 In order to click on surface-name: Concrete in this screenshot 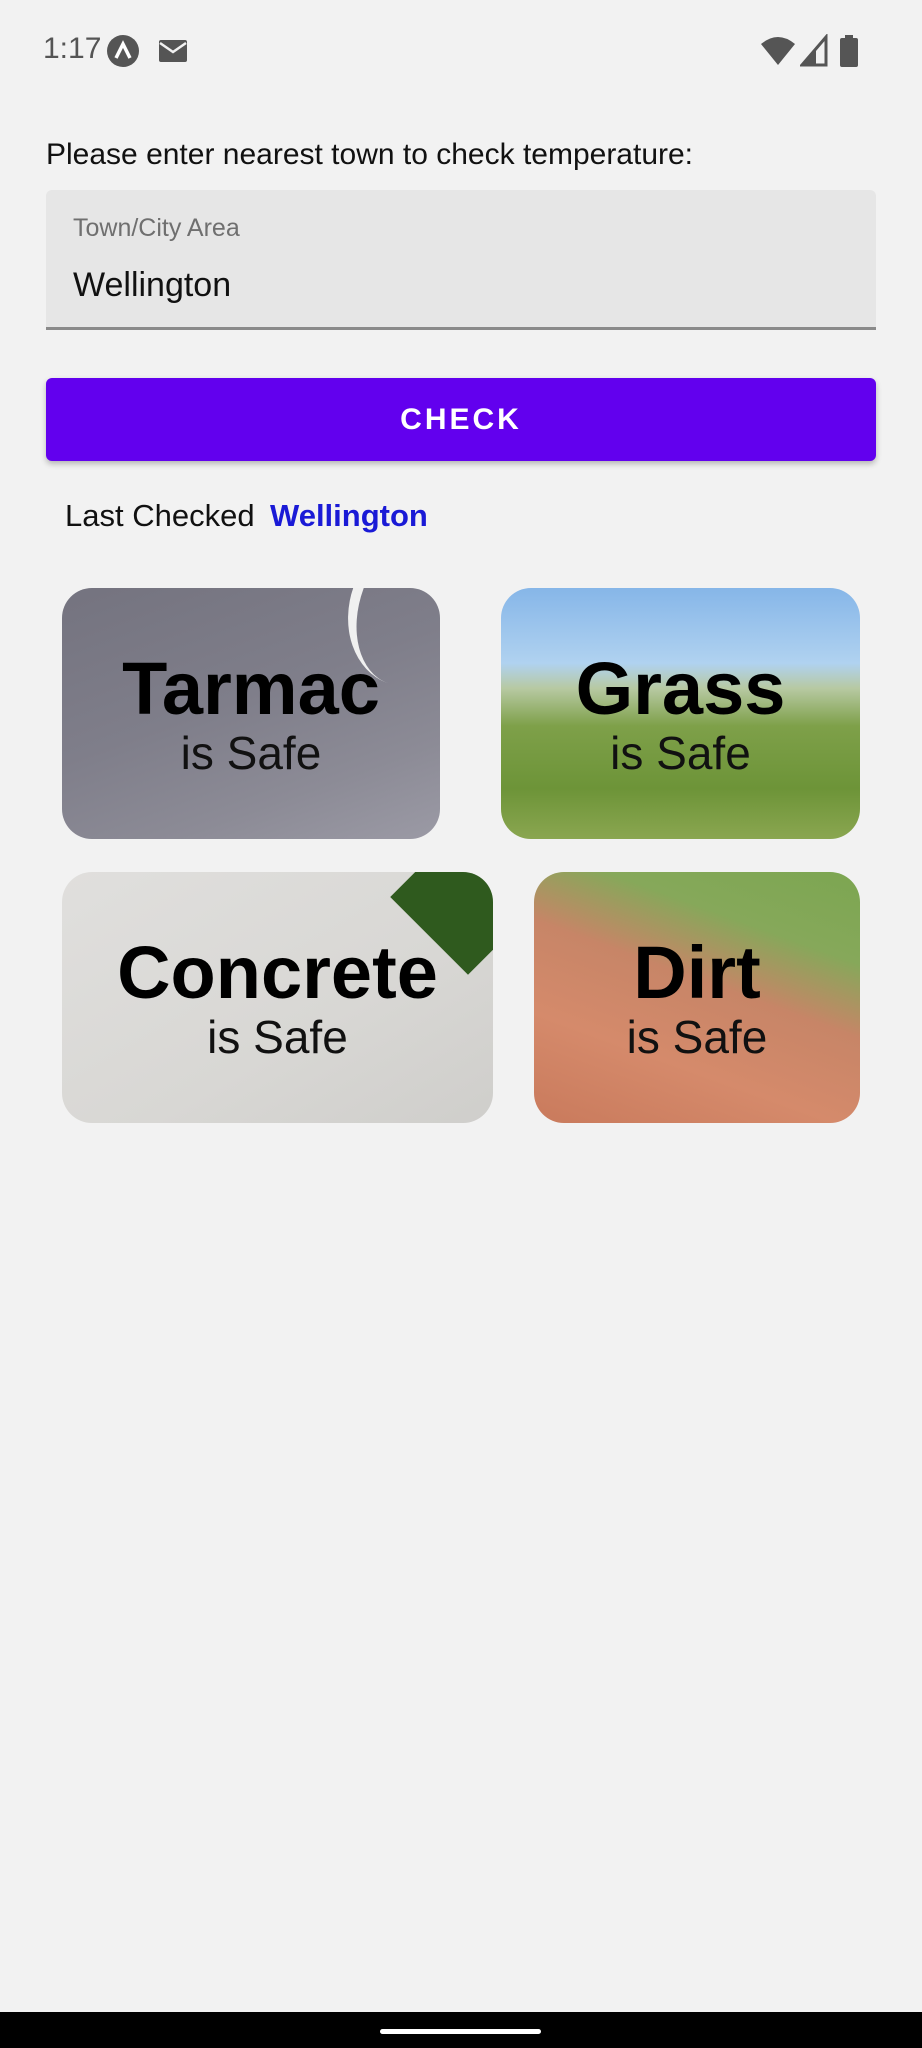, I will do `click(277, 972)`.